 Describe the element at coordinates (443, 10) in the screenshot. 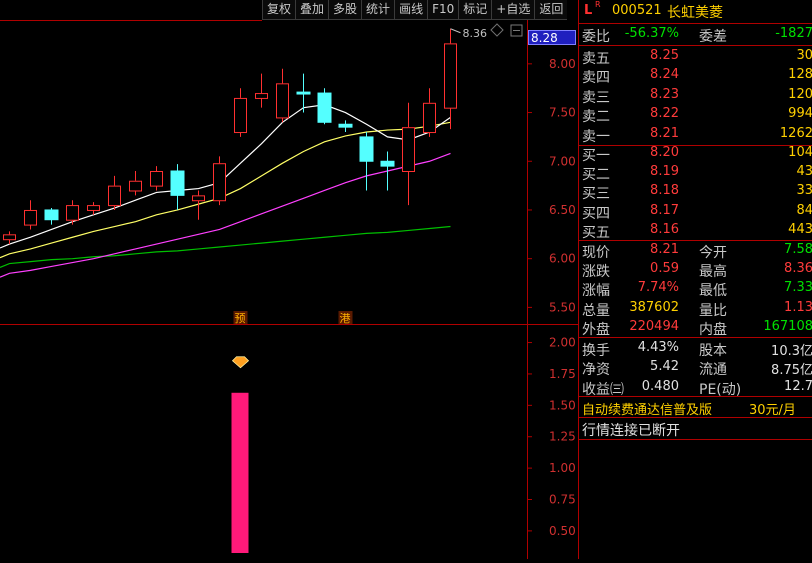

I see `f10-button: F10` at that location.